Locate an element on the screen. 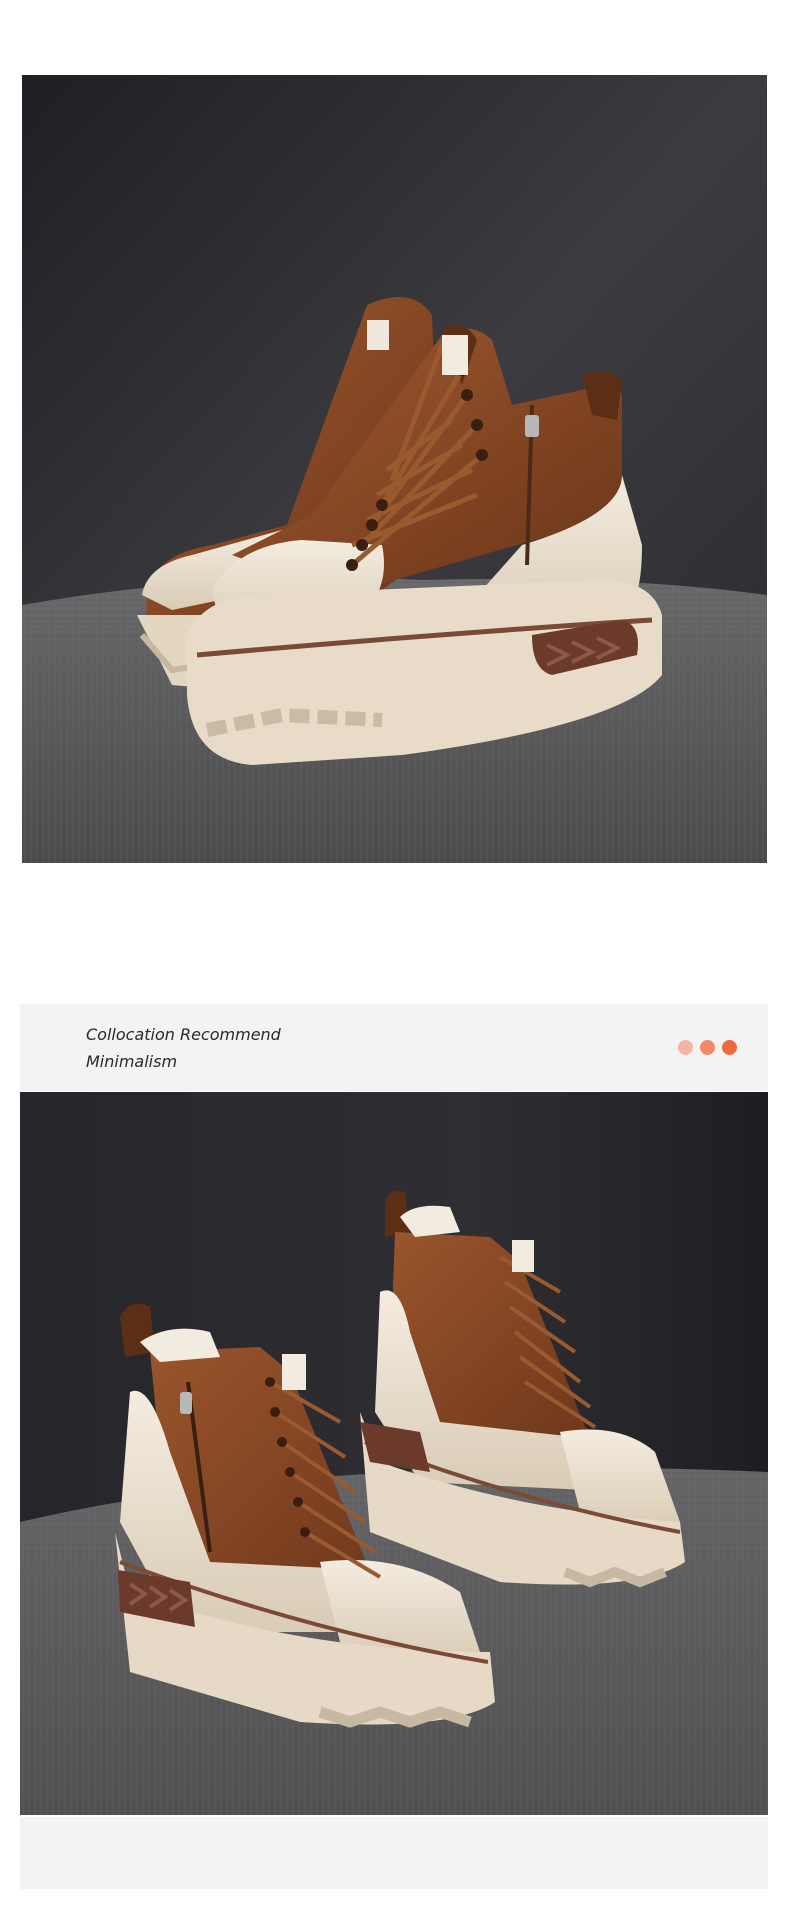 Image resolution: width=790 pixels, height=1924 pixels. collocation-title: Collocation Recommend is located at coordinates (183, 1034).